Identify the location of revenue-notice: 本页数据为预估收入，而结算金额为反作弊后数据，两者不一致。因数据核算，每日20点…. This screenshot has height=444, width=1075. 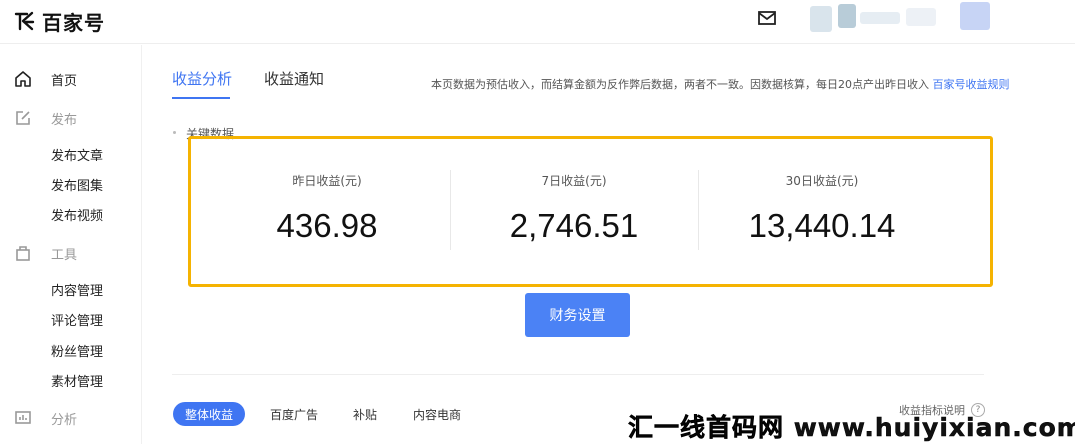
(720, 84).